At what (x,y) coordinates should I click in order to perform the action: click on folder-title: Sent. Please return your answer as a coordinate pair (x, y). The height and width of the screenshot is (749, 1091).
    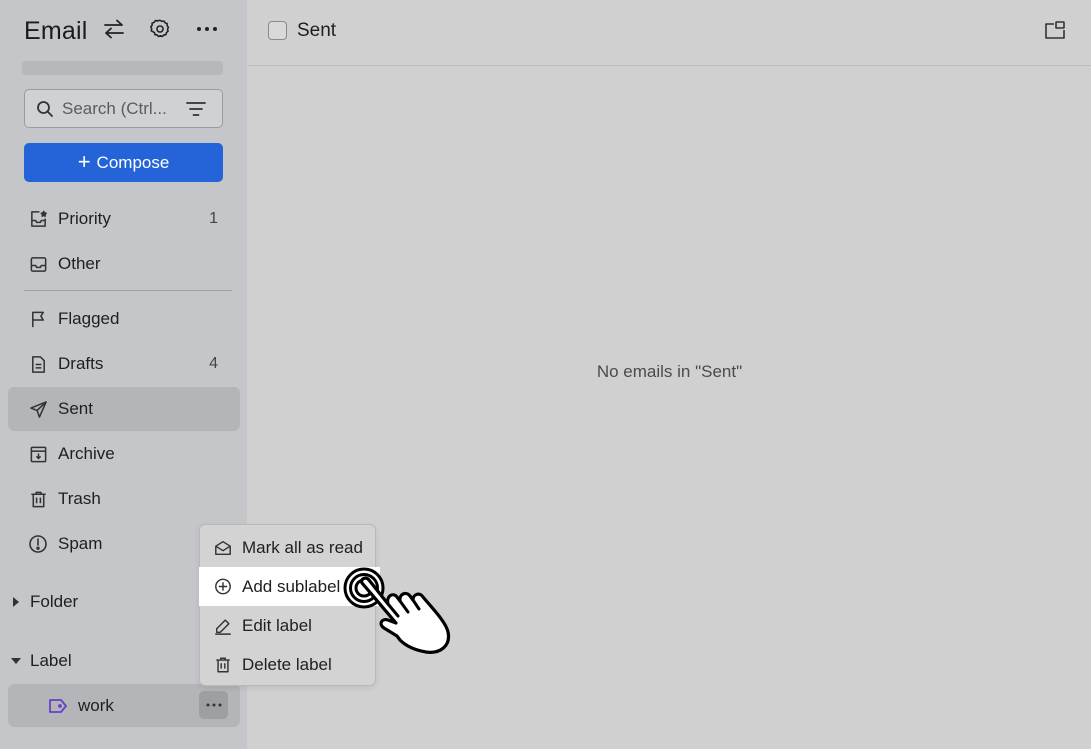
    Looking at the image, I should click on (317, 30).